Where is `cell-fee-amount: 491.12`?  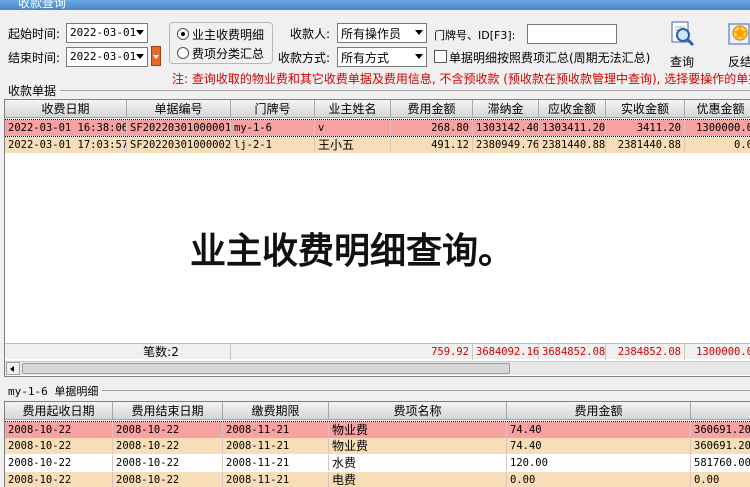
cell-fee-amount: 491.12 is located at coordinates (432, 145).